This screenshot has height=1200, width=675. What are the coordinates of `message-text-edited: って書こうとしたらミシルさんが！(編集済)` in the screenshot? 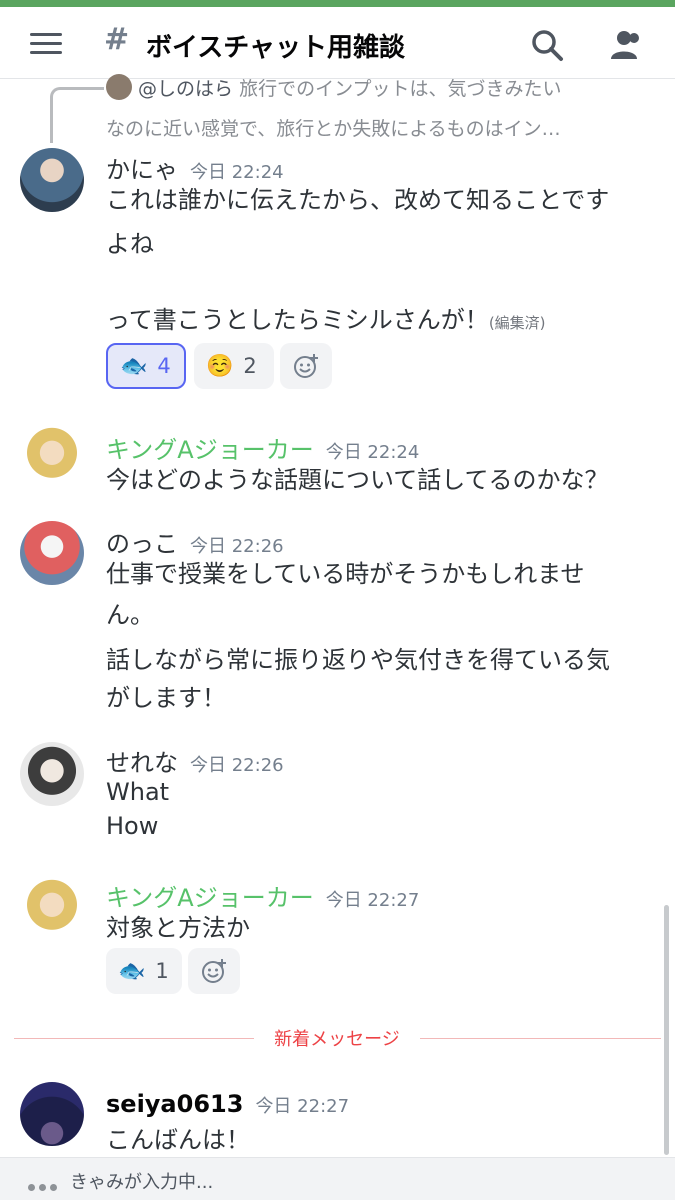 It's located at (326, 317).